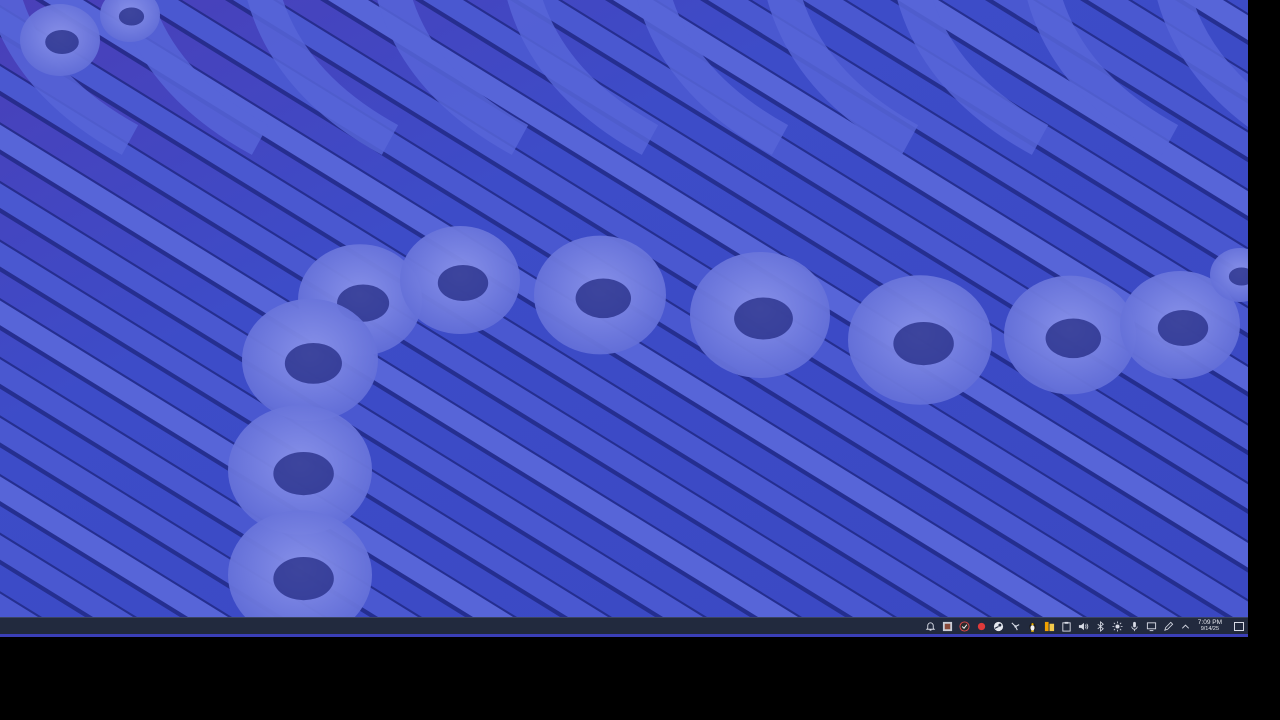  Describe the element at coordinates (1168, 626) in the screenshot. I see `pen-icon` at that location.